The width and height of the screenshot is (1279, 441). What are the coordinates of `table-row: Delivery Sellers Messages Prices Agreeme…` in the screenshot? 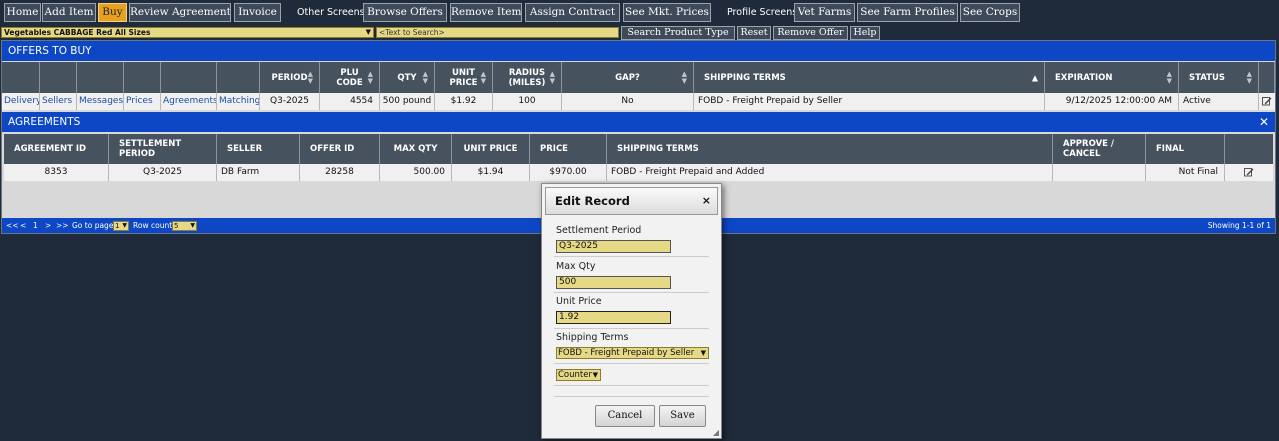 It's located at (638, 101).